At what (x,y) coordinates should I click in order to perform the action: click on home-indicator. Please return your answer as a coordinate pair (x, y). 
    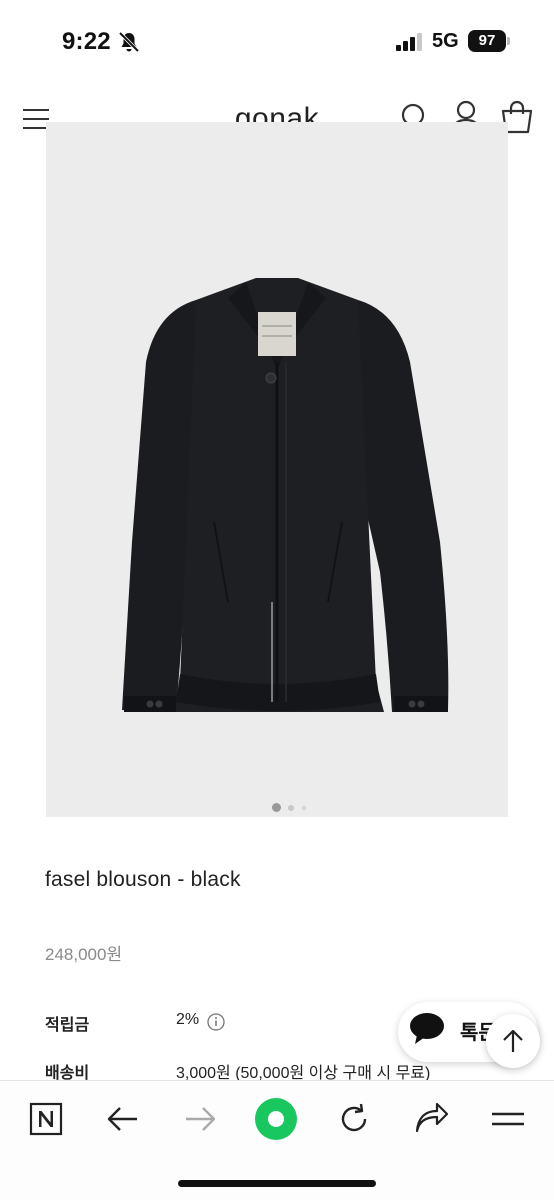
    Looking at the image, I should click on (277, 1183).